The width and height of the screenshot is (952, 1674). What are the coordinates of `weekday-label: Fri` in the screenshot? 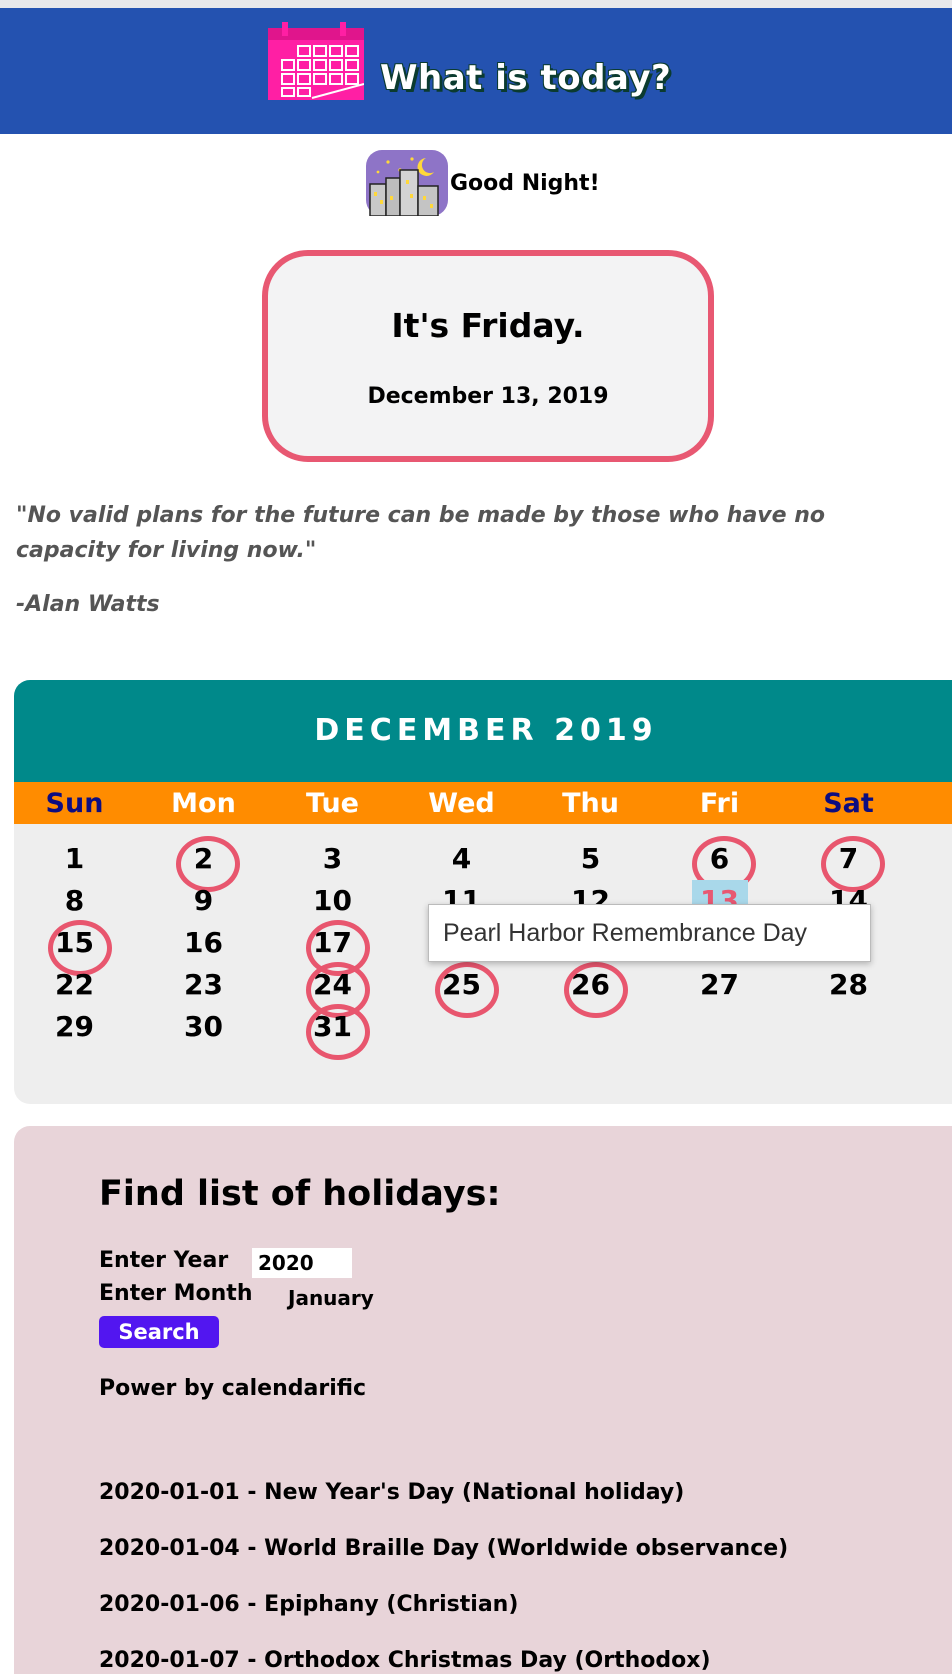 It's located at (719, 803).